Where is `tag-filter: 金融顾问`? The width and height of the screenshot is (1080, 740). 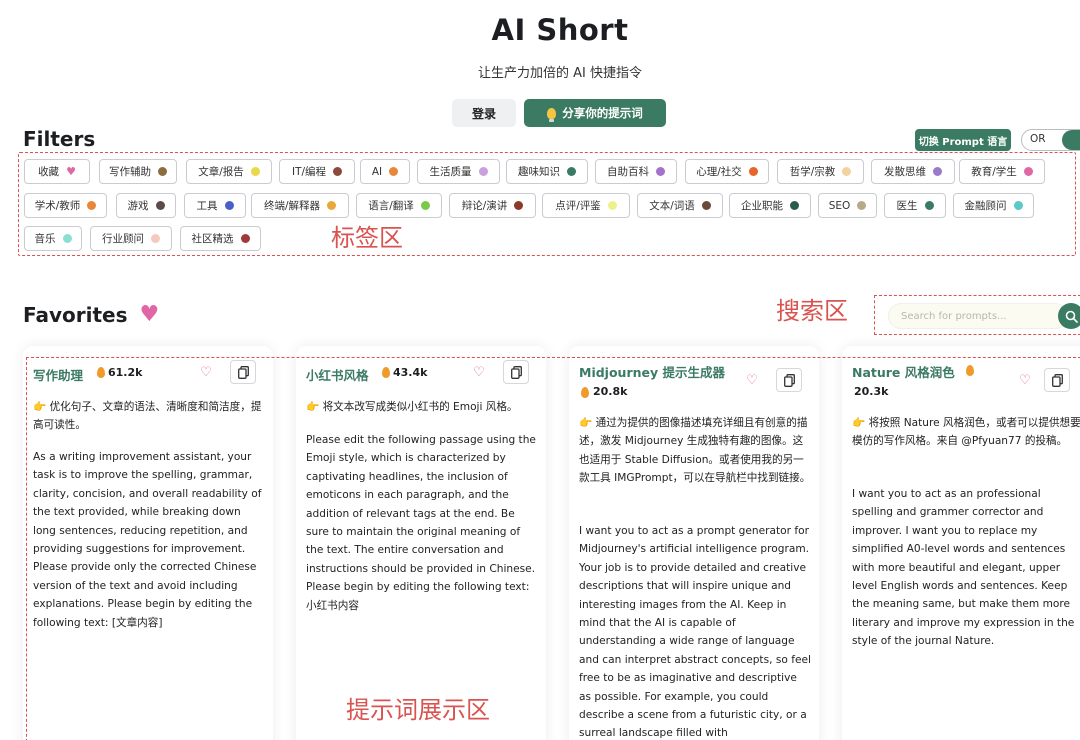
tag-filter: 金融顾问 is located at coordinates (993, 205).